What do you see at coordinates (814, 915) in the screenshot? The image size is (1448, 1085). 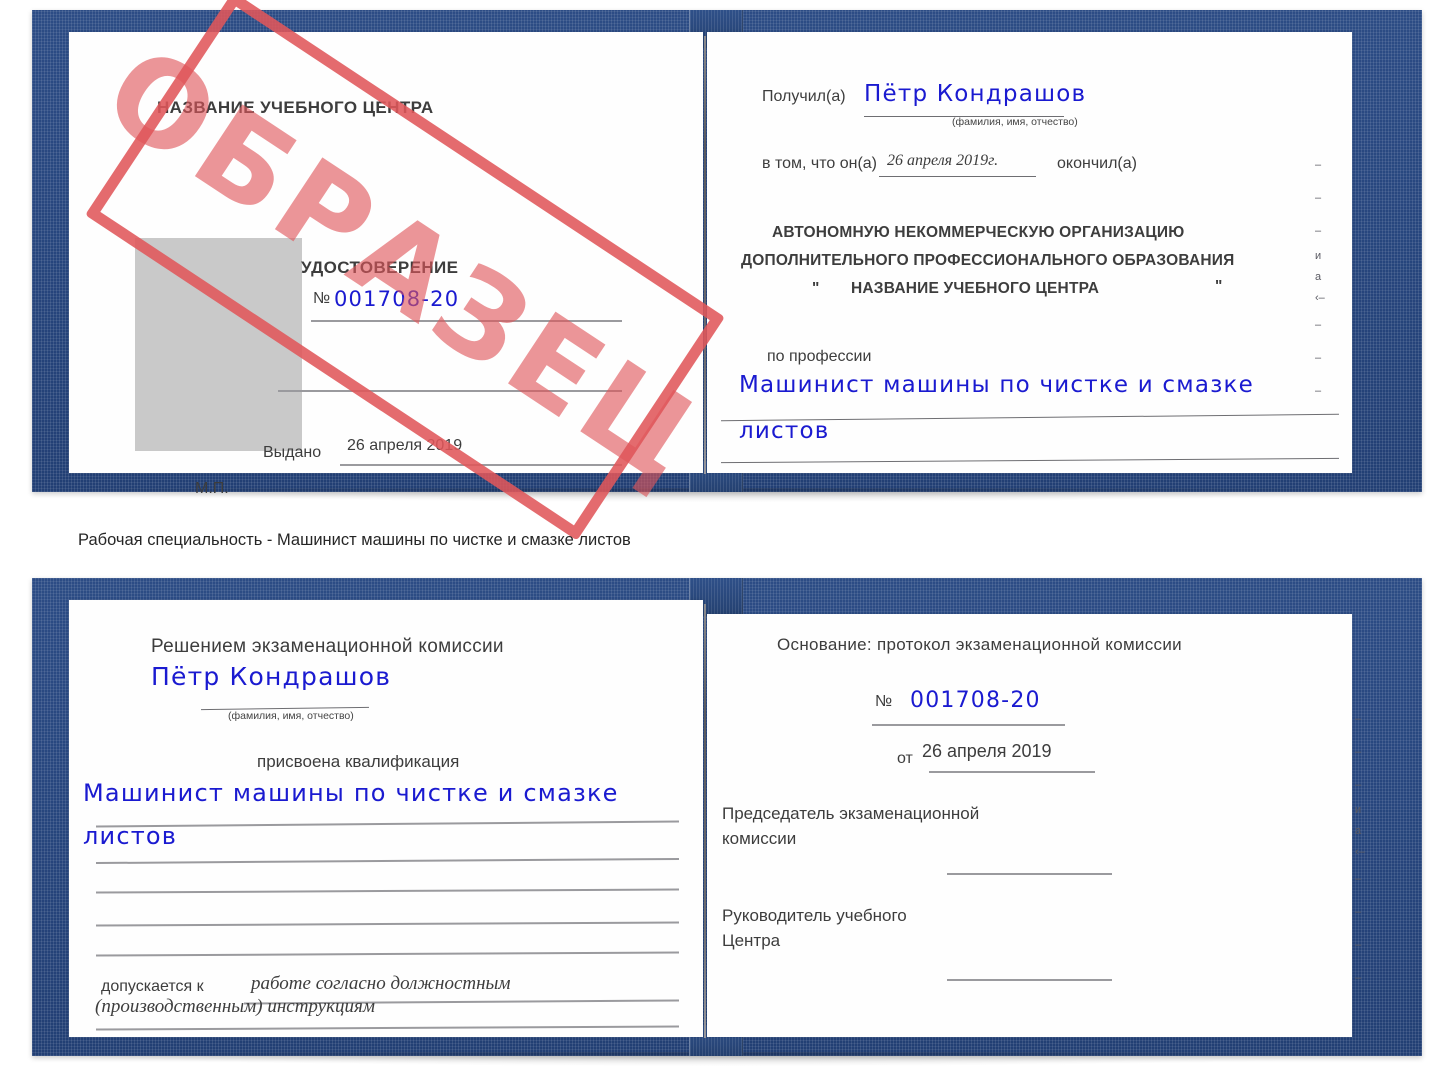 I see `head-line-1: Руководитель учебного` at bounding box center [814, 915].